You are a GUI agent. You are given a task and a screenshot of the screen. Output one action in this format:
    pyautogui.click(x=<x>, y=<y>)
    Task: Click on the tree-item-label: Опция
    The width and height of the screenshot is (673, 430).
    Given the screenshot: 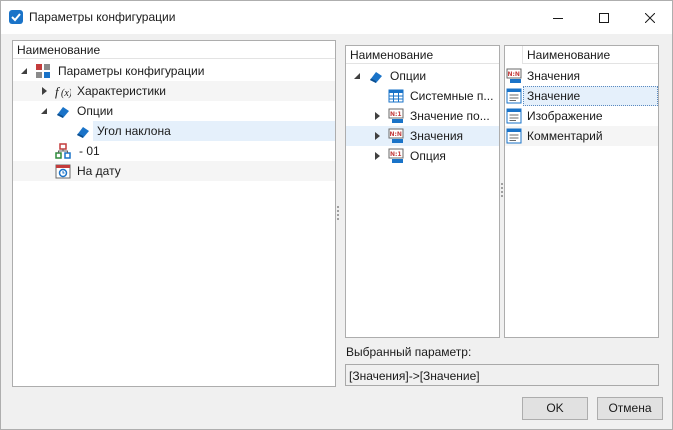 What is the action you would take?
    pyautogui.click(x=428, y=156)
    